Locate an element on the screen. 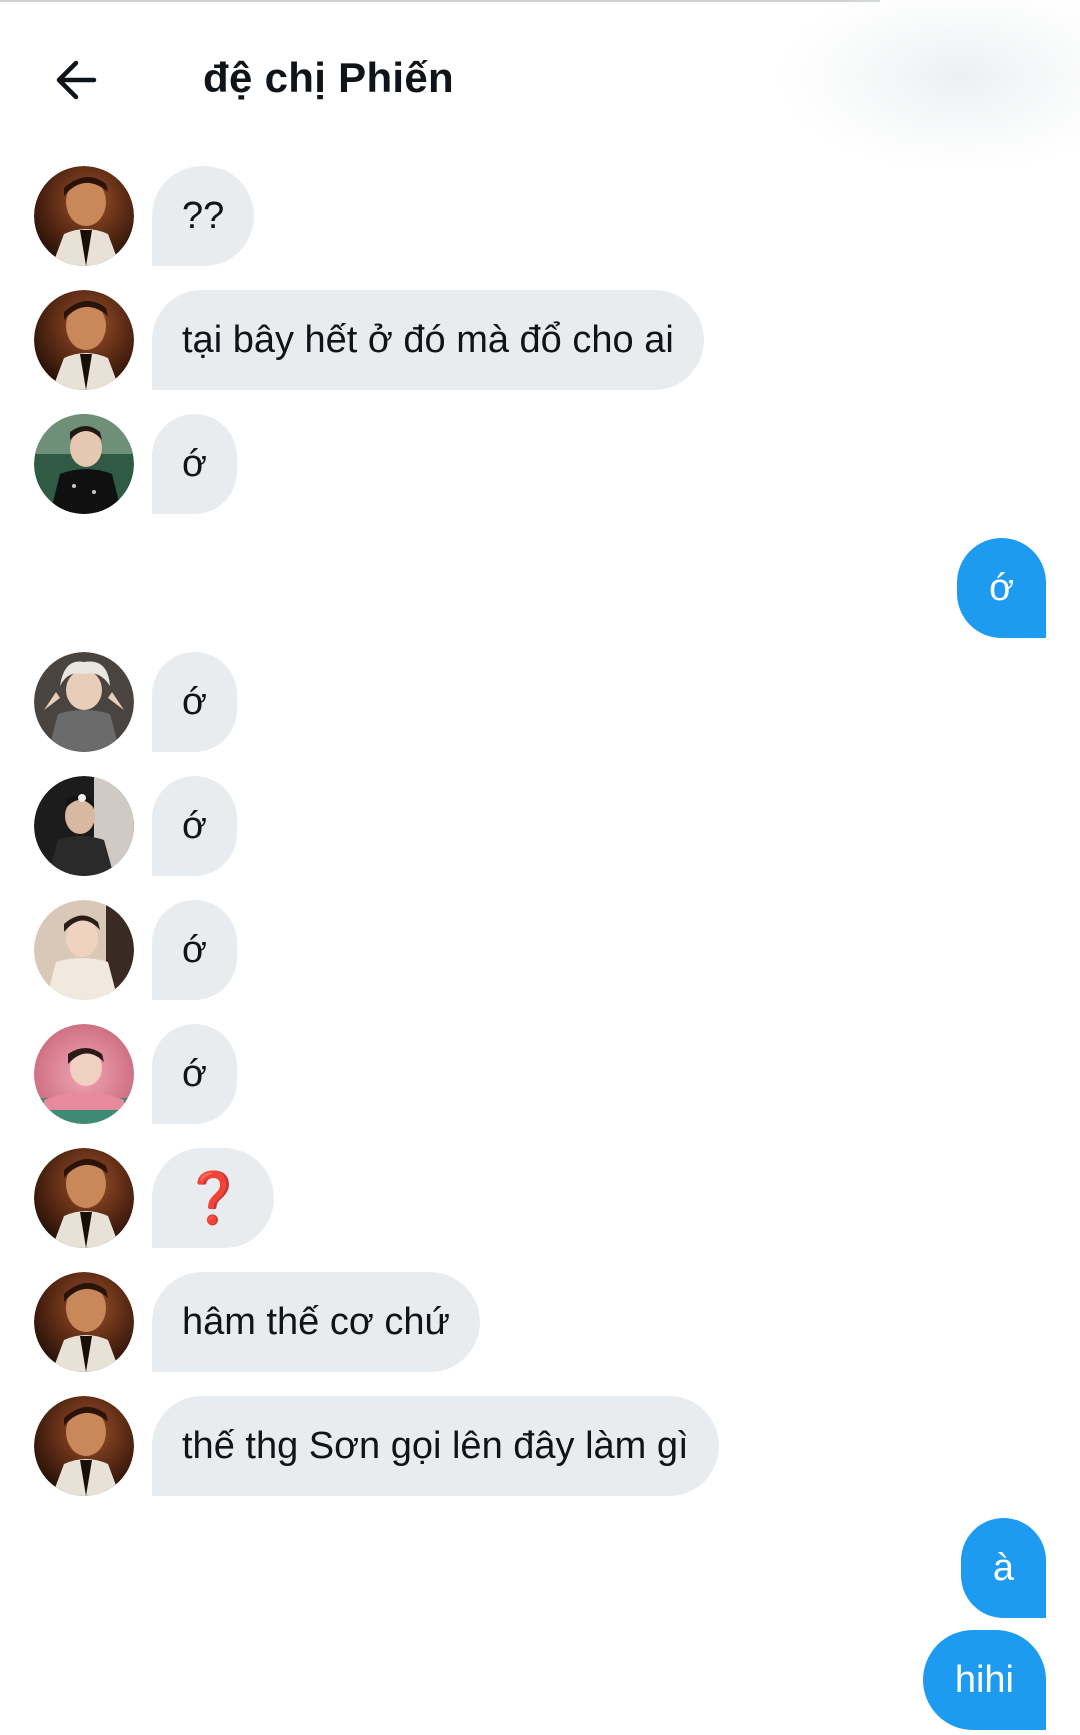 Image resolution: width=1080 pixels, height=1735 pixels. message-row-outgoing: ớ is located at coordinates (540, 588).